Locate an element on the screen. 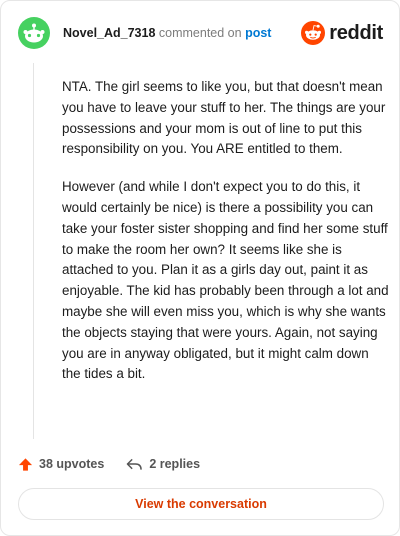 The height and width of the screenshot is (536, 400). reply-count: 2 replies is located at coordinates (175, 464).